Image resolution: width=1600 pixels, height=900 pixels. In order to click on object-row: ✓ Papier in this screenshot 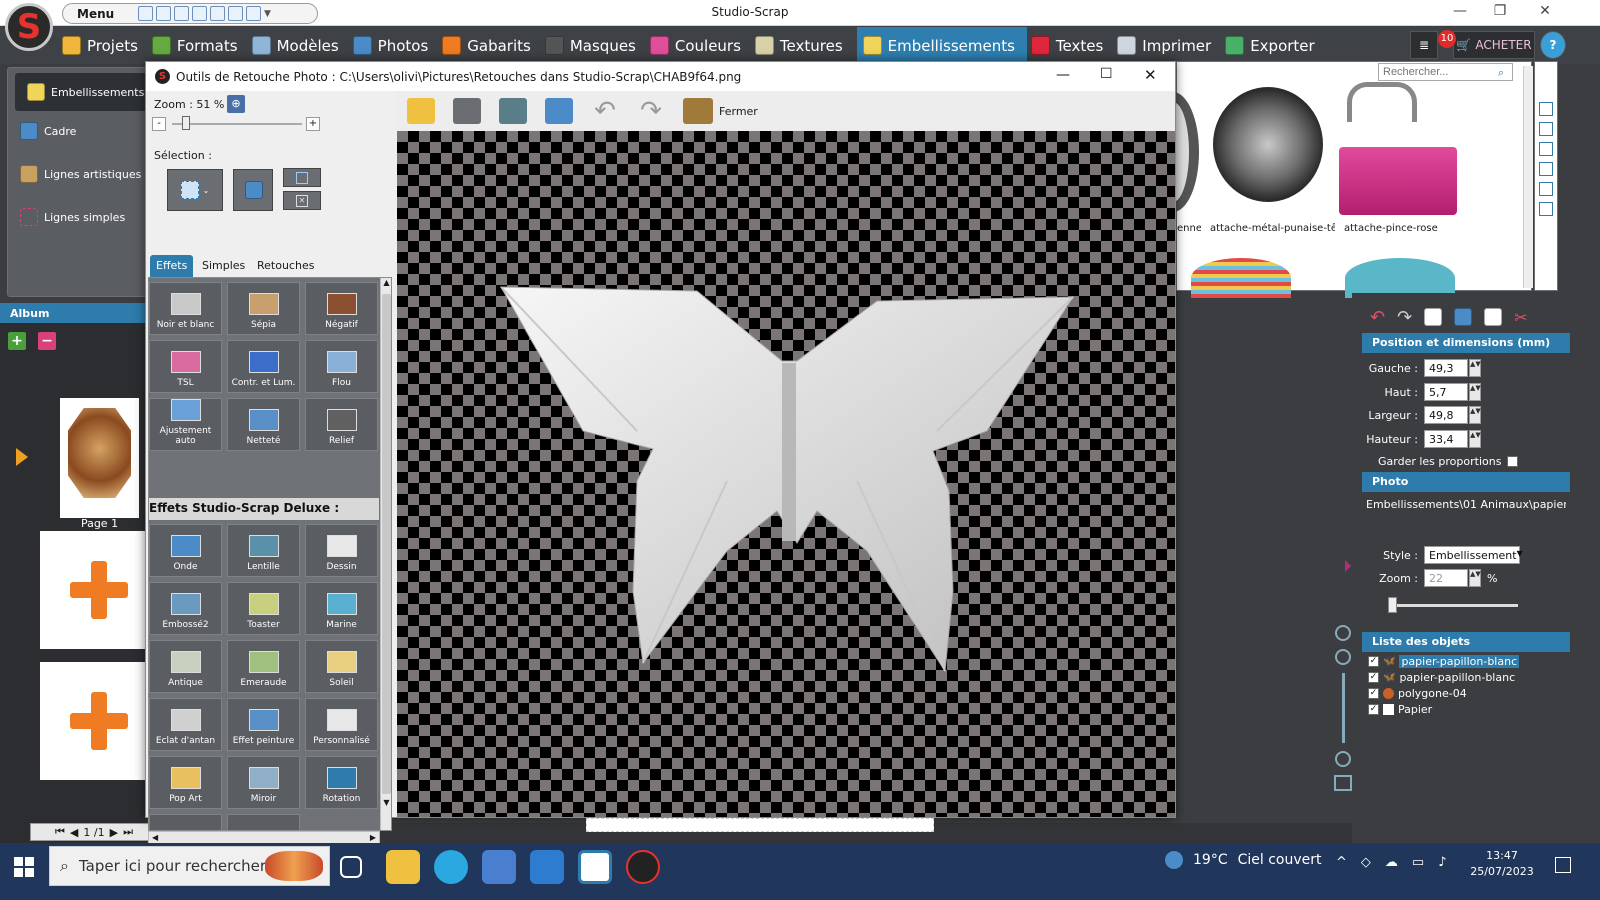, I will do `click(1400, 709)`.